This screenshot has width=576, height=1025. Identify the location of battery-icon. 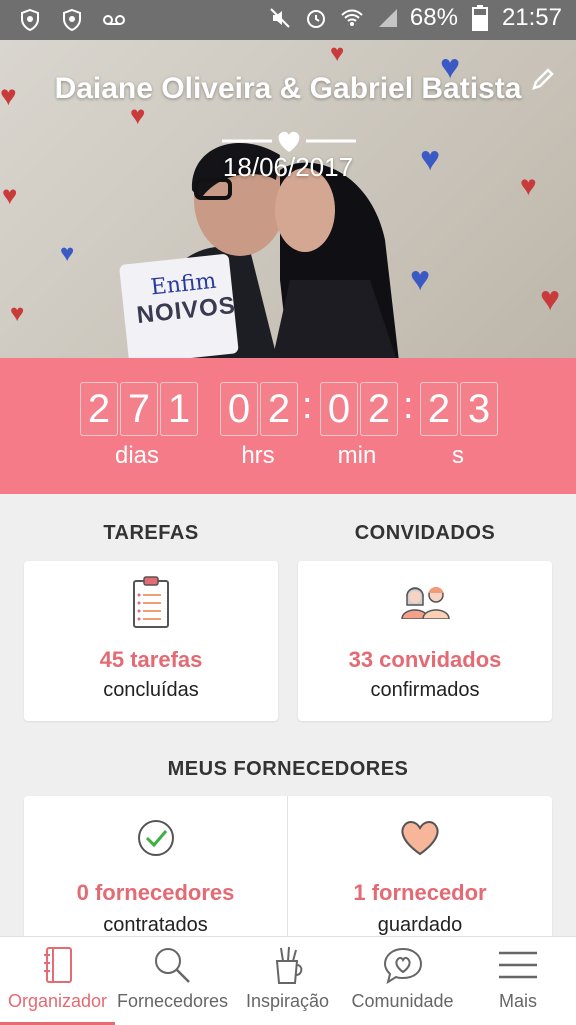
(480, 18).